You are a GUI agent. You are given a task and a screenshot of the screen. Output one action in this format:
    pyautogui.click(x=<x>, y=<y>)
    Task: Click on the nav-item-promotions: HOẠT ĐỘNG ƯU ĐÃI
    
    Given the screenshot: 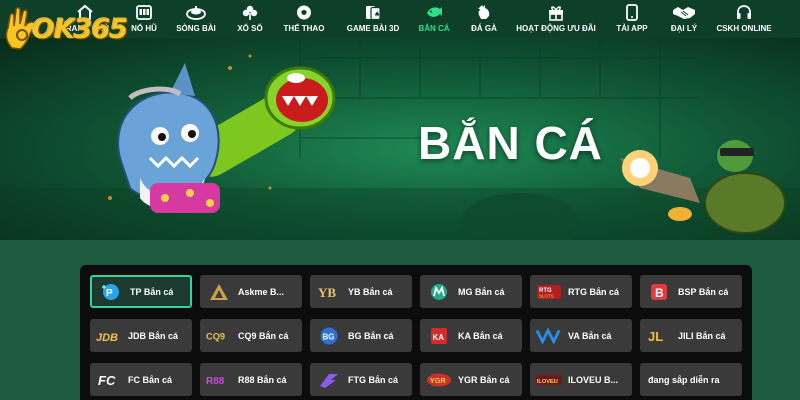 What is the action you would take?
    pyautogui.click(x=556, y=19)
    